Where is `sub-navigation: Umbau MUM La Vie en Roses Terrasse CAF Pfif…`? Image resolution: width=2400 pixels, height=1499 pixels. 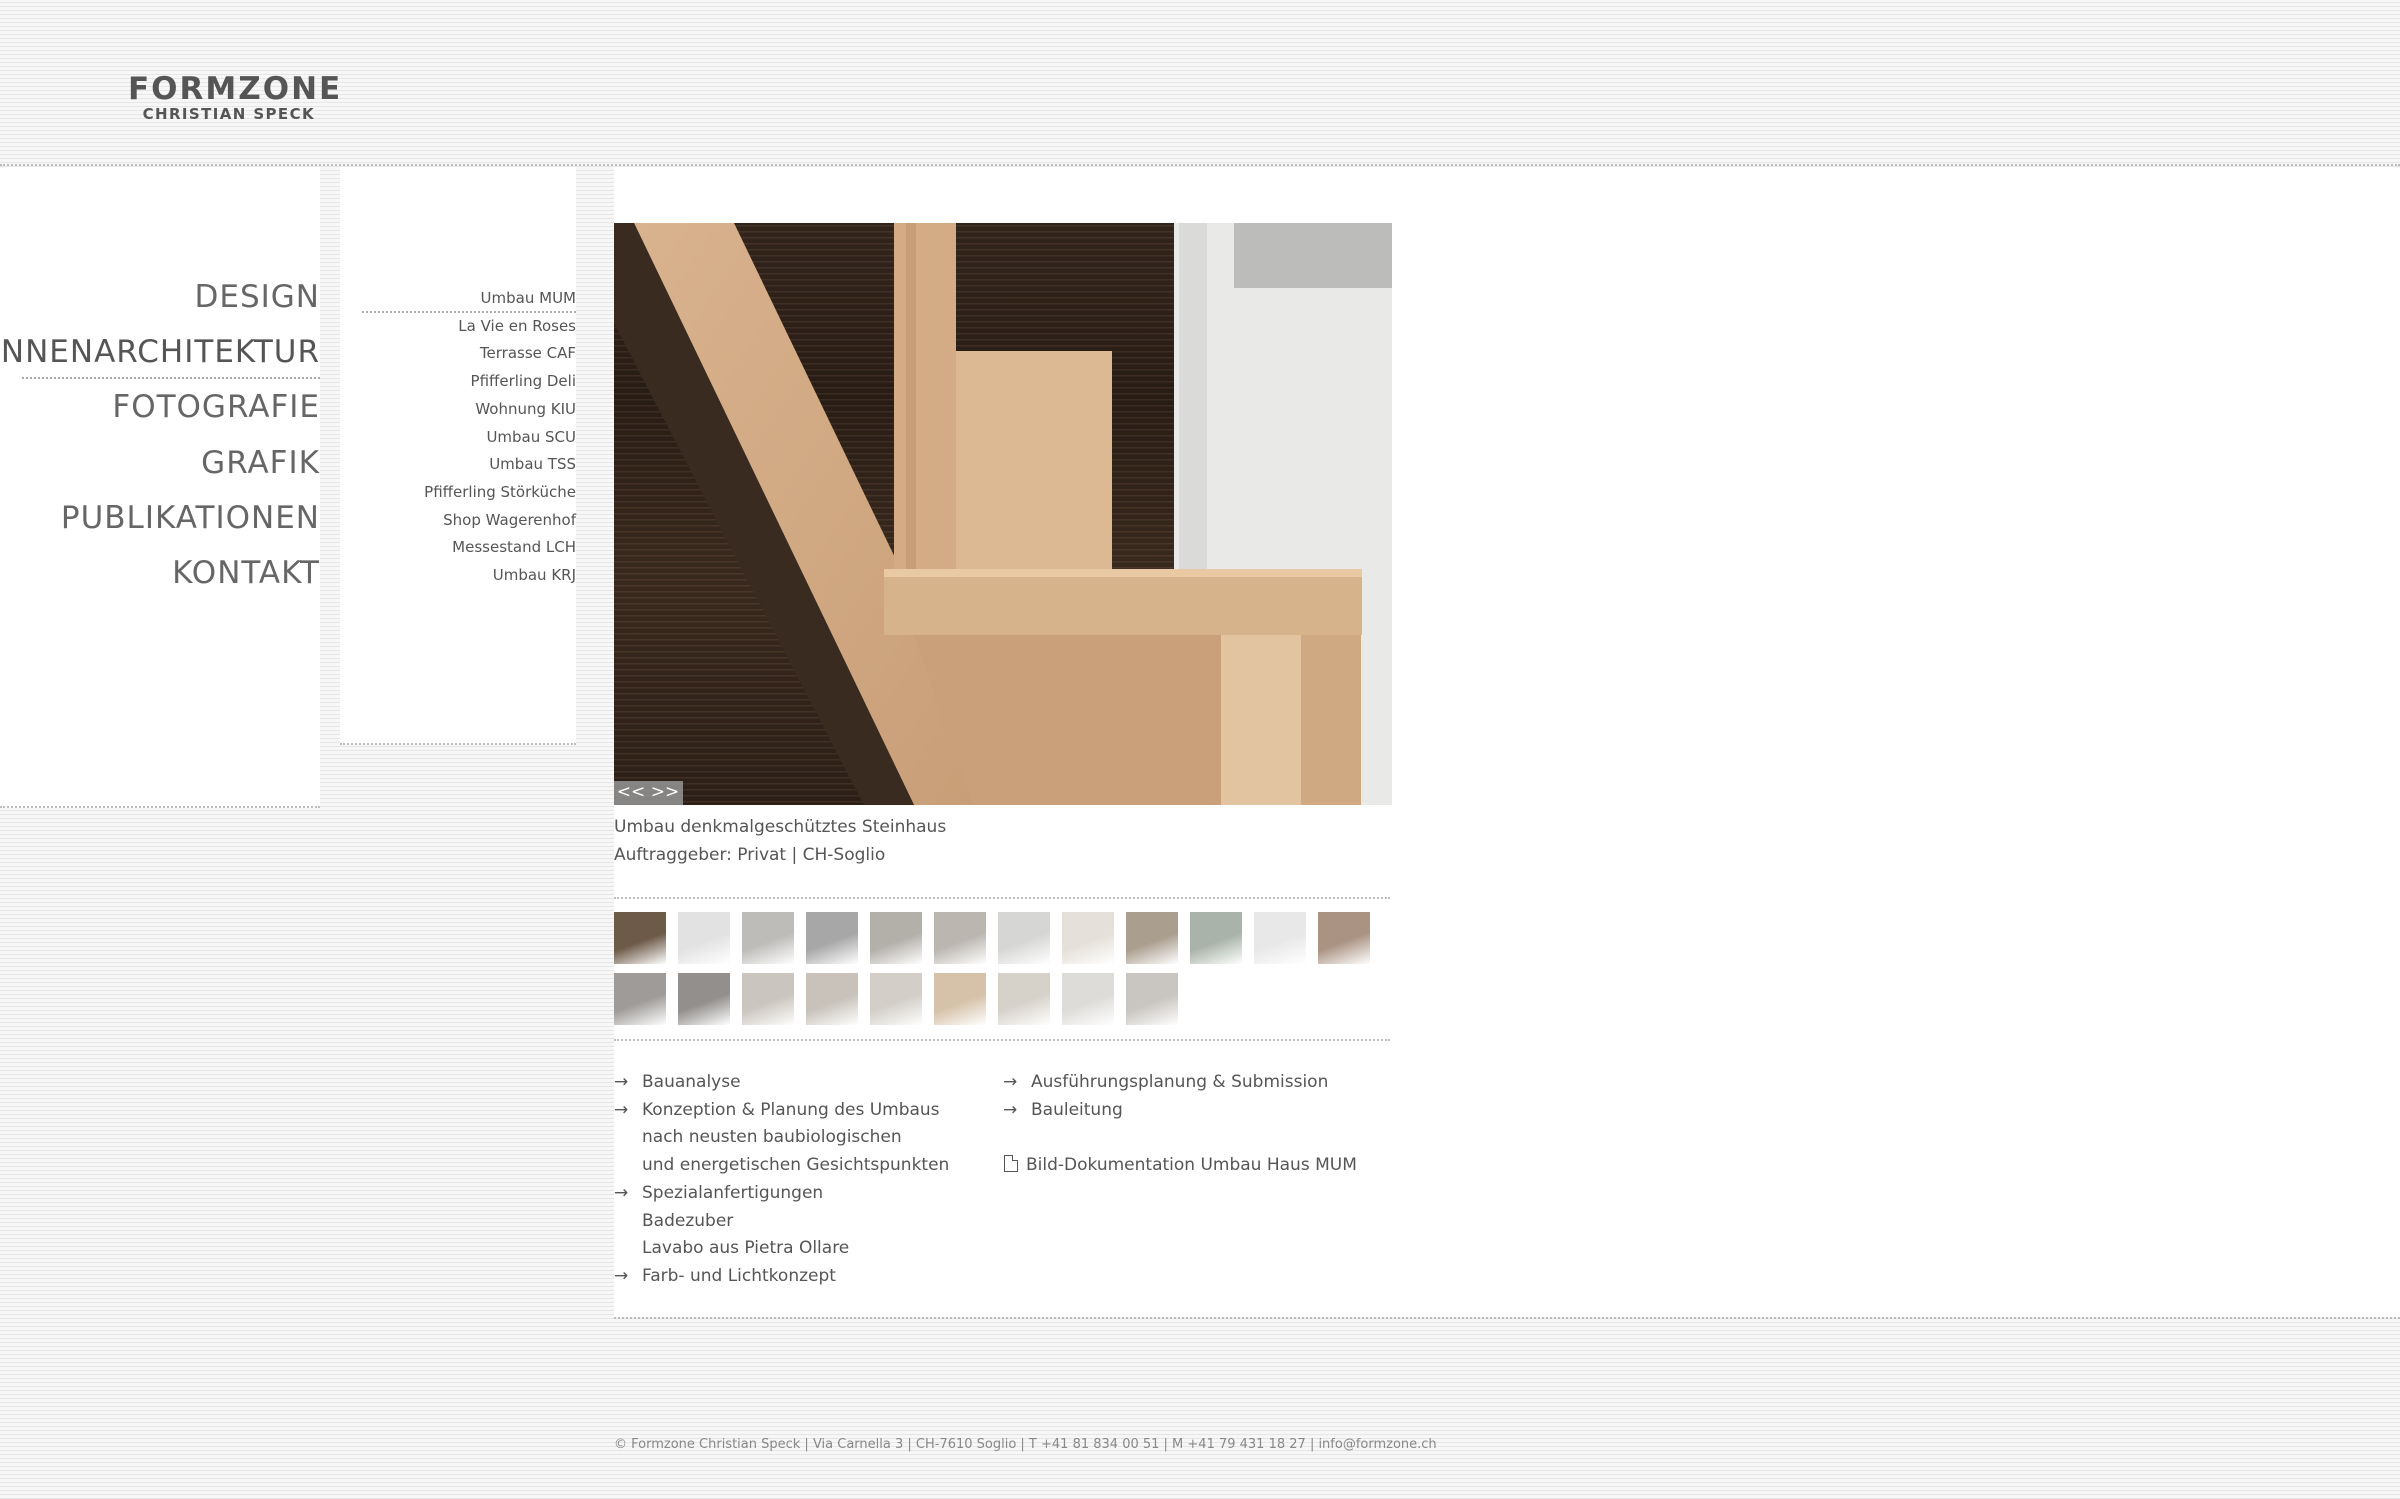
sub-navigation: Umbau MUM La Vie en Roses Terrasse CAF Pfif… is located at coordinates (458, 455).